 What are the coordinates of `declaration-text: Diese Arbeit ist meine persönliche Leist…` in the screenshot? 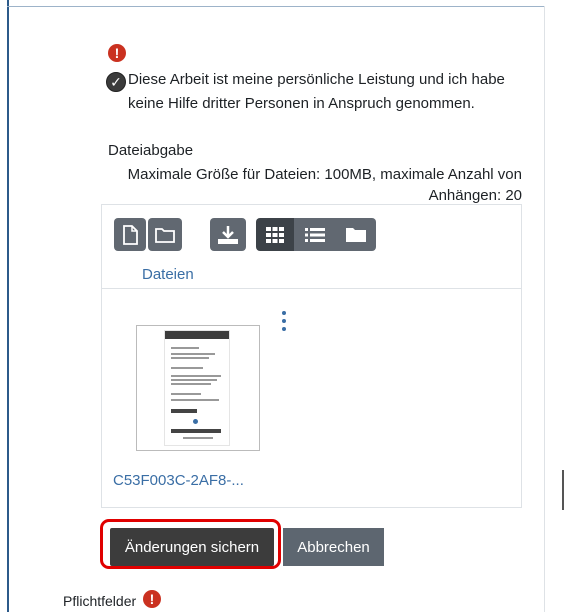 It's located at (316, 91).